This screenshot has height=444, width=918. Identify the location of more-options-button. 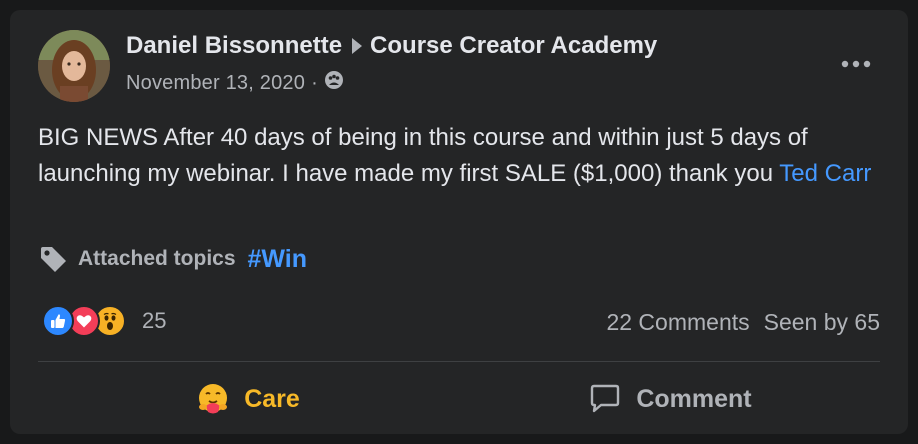
(856, 64).